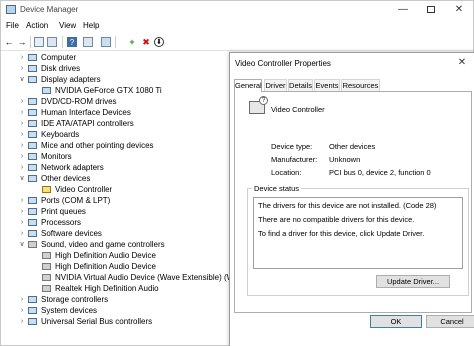 The height and width of the screenshot is (346, 474). What do you see at coordinates (56, 156) in the screenshot?
I see `tree-item-label: Monitors` at bounding box center [56, 156].